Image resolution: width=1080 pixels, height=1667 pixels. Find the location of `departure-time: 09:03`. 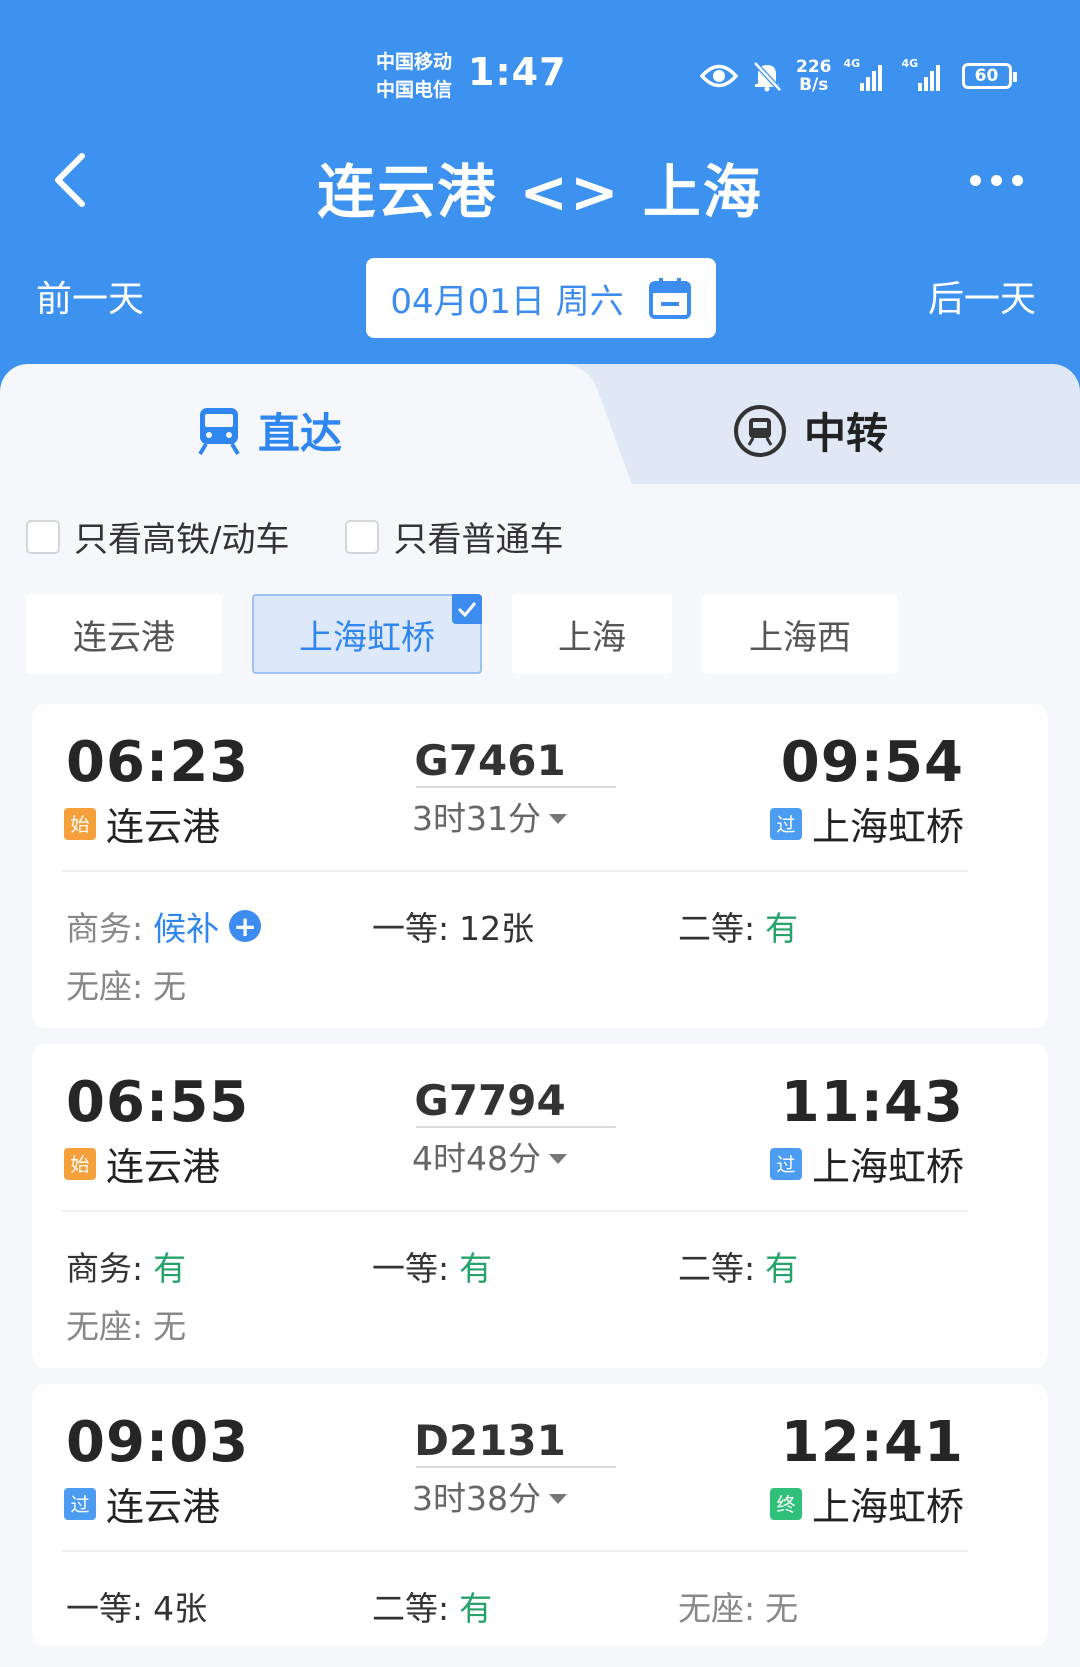

departure-time: 09:03 is located at coordinates (158, 1442).